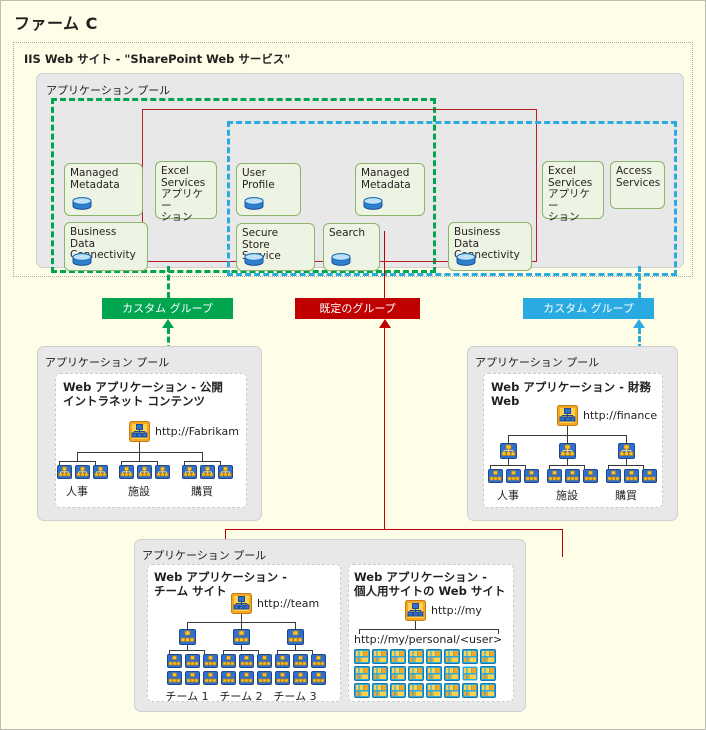 This screenshot has height=730, width=706. I want to click on service-managed-metadata-1: Managed Metadata, so click(103, 189).